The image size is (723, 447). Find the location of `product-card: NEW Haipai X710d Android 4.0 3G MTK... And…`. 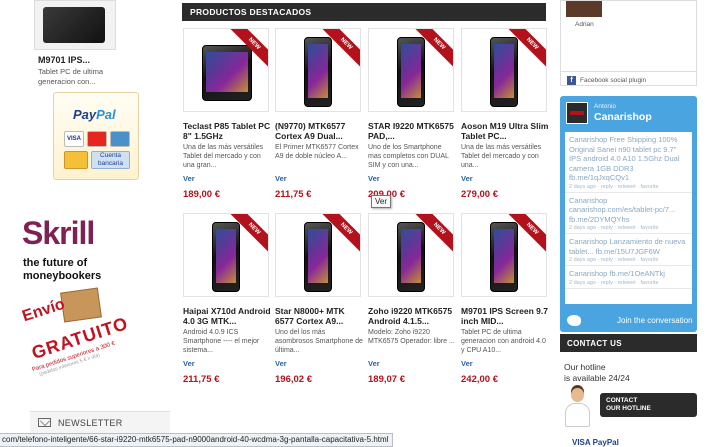

product-card: NEW Haipai X710d Android 4.0 3G MTK... And… is located at coordinates (227, 308).